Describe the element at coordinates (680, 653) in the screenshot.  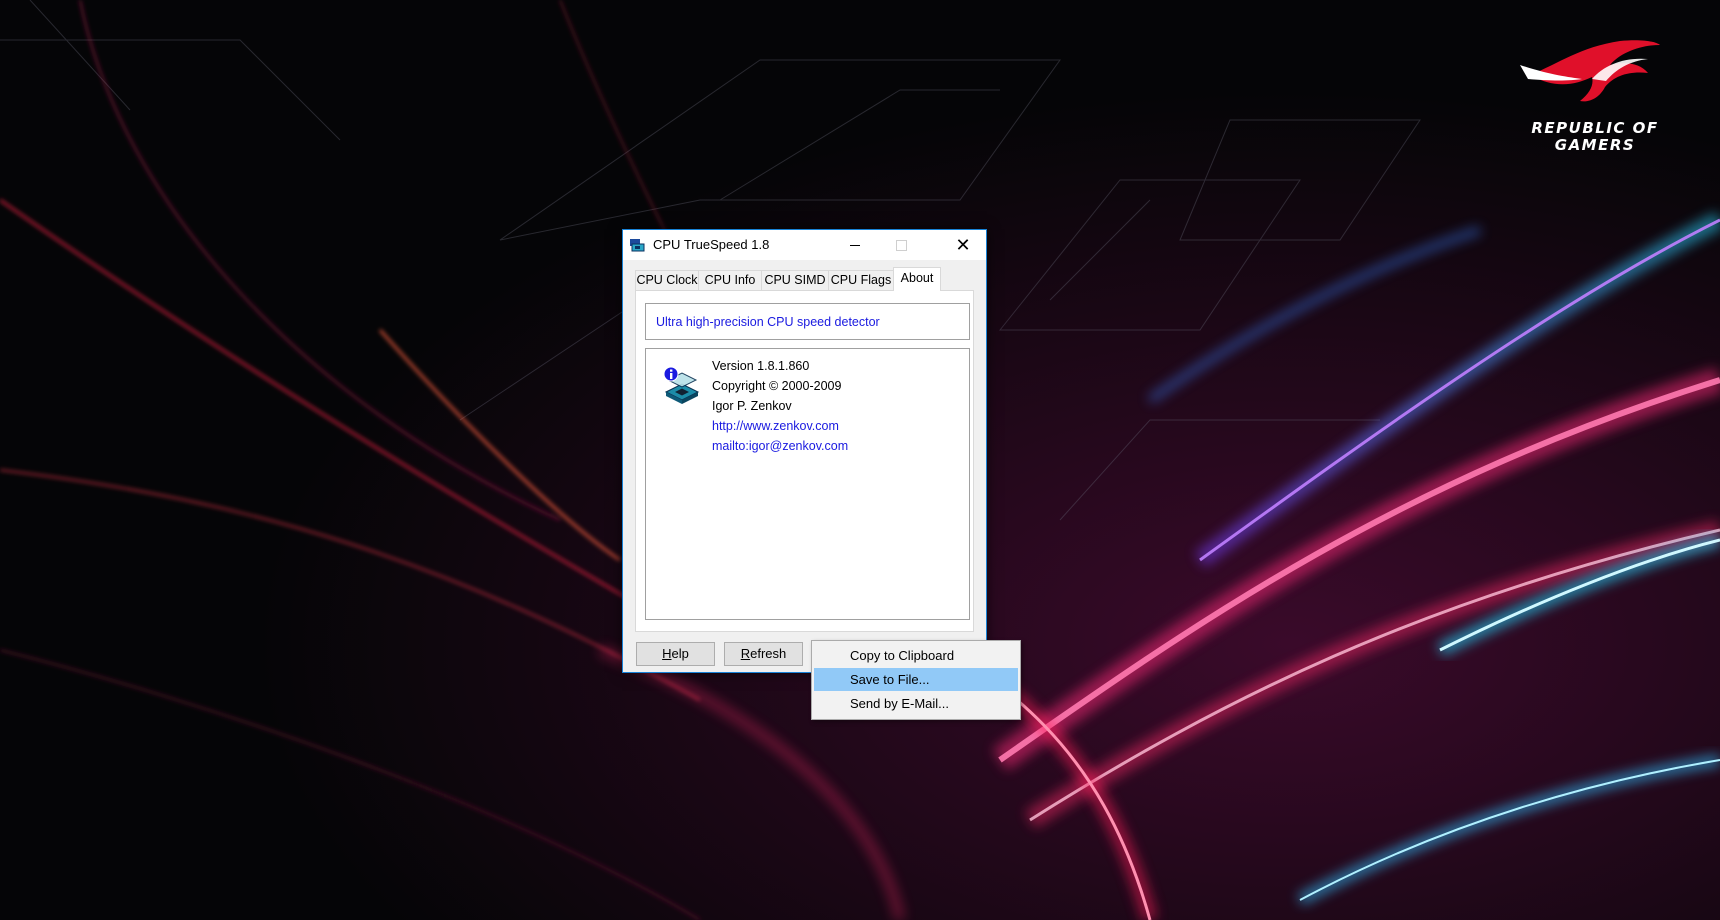
I see `help-label-rest: elp` at that location.